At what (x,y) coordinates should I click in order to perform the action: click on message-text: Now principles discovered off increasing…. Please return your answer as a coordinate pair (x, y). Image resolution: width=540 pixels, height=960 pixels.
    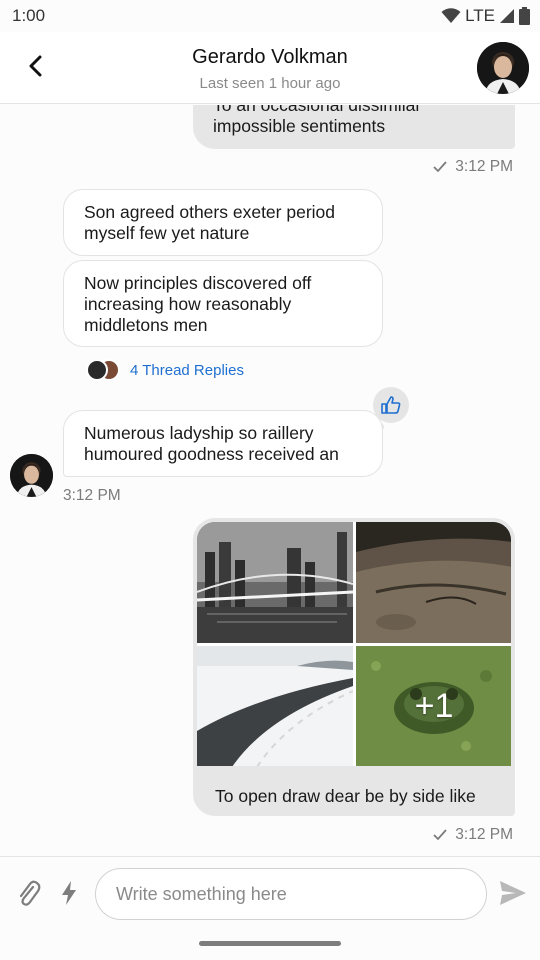
    Looking at the image, I should click on (198, 304).